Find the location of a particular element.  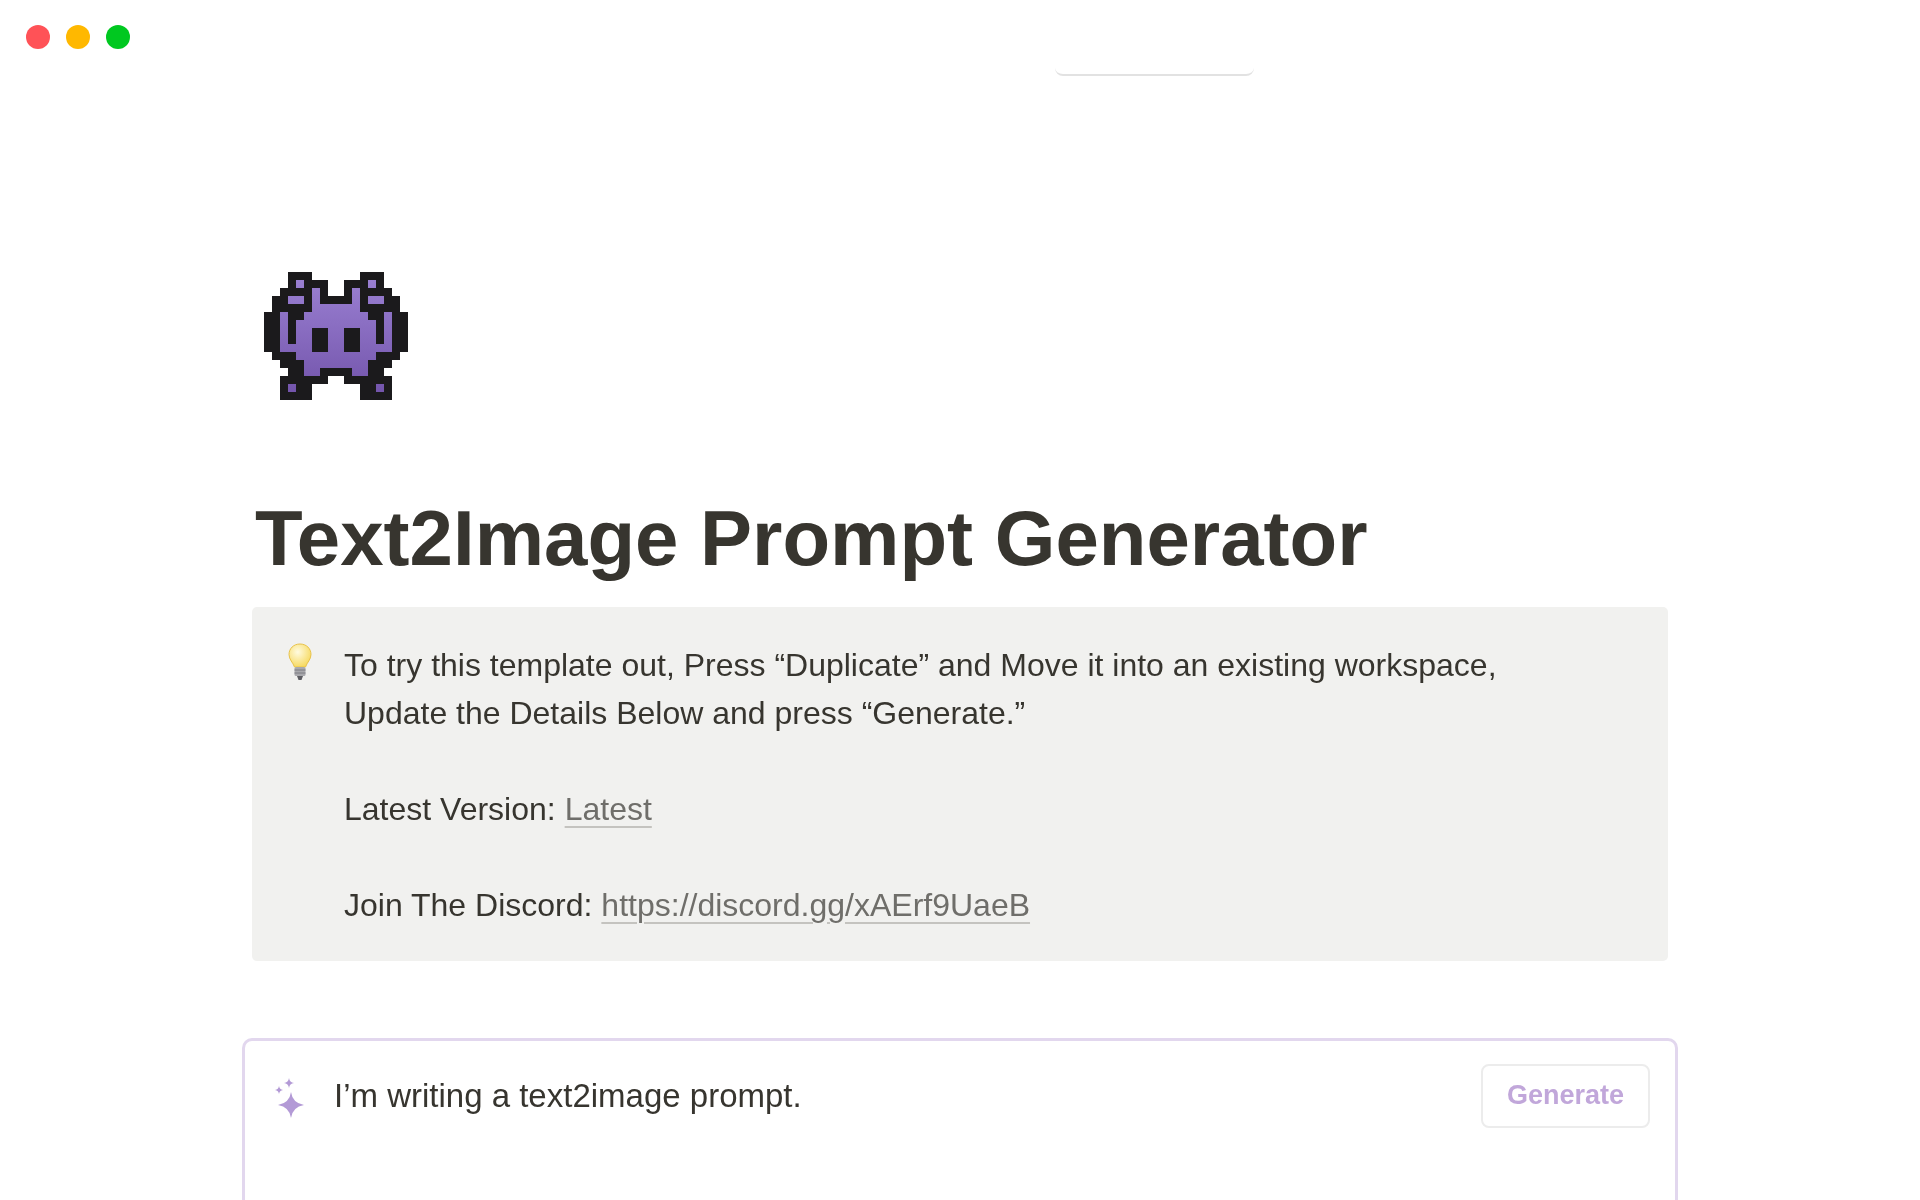

field-label: Latest Version: is located at coordinates (450, 808).